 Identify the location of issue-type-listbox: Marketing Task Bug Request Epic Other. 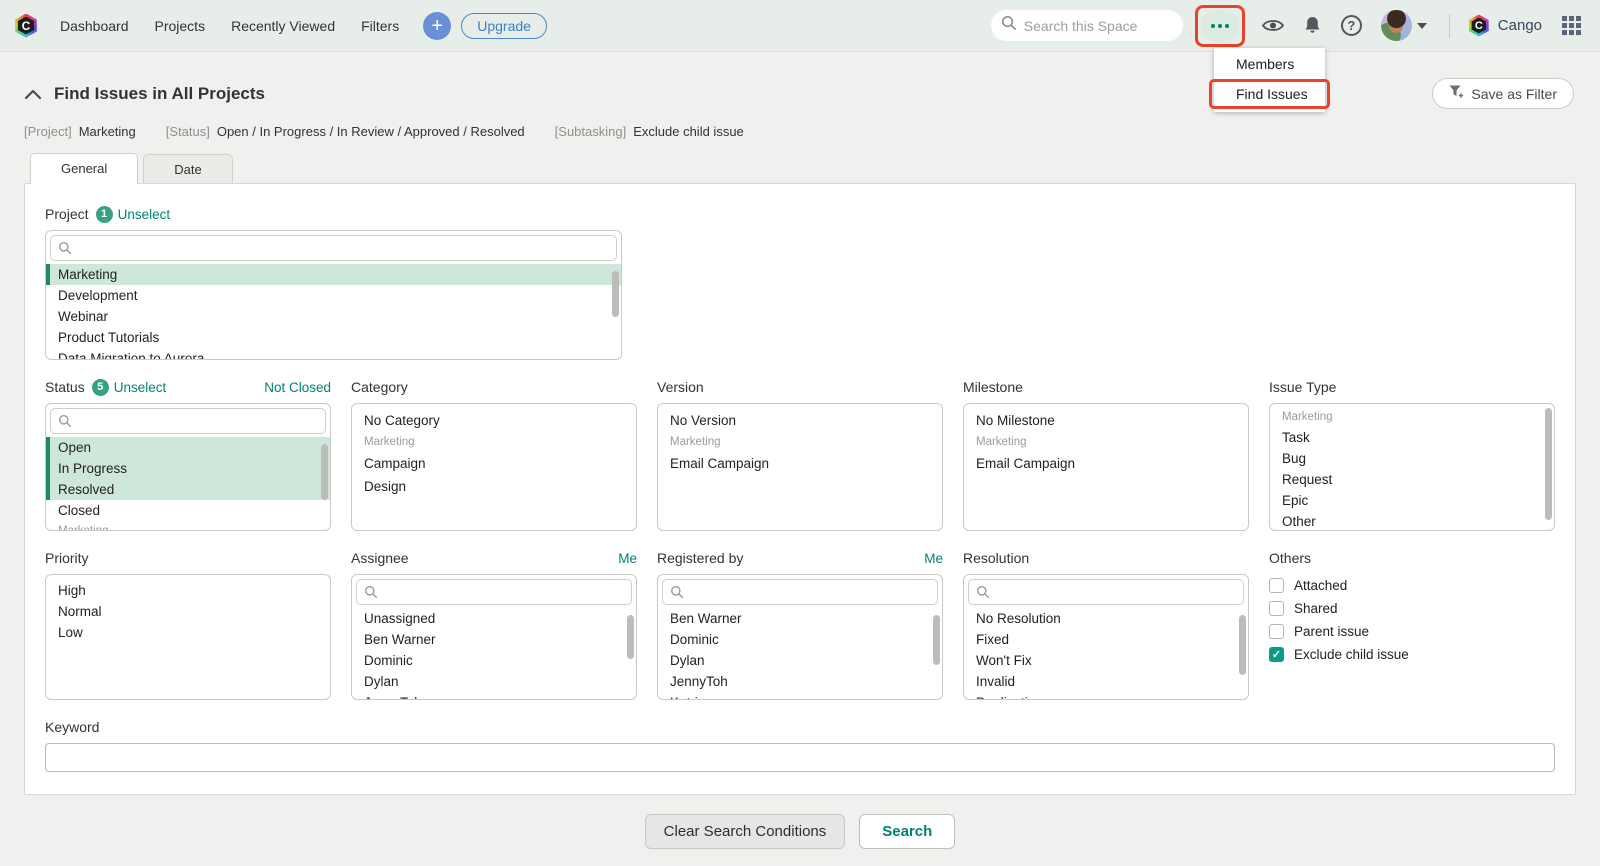
(1412, 467).